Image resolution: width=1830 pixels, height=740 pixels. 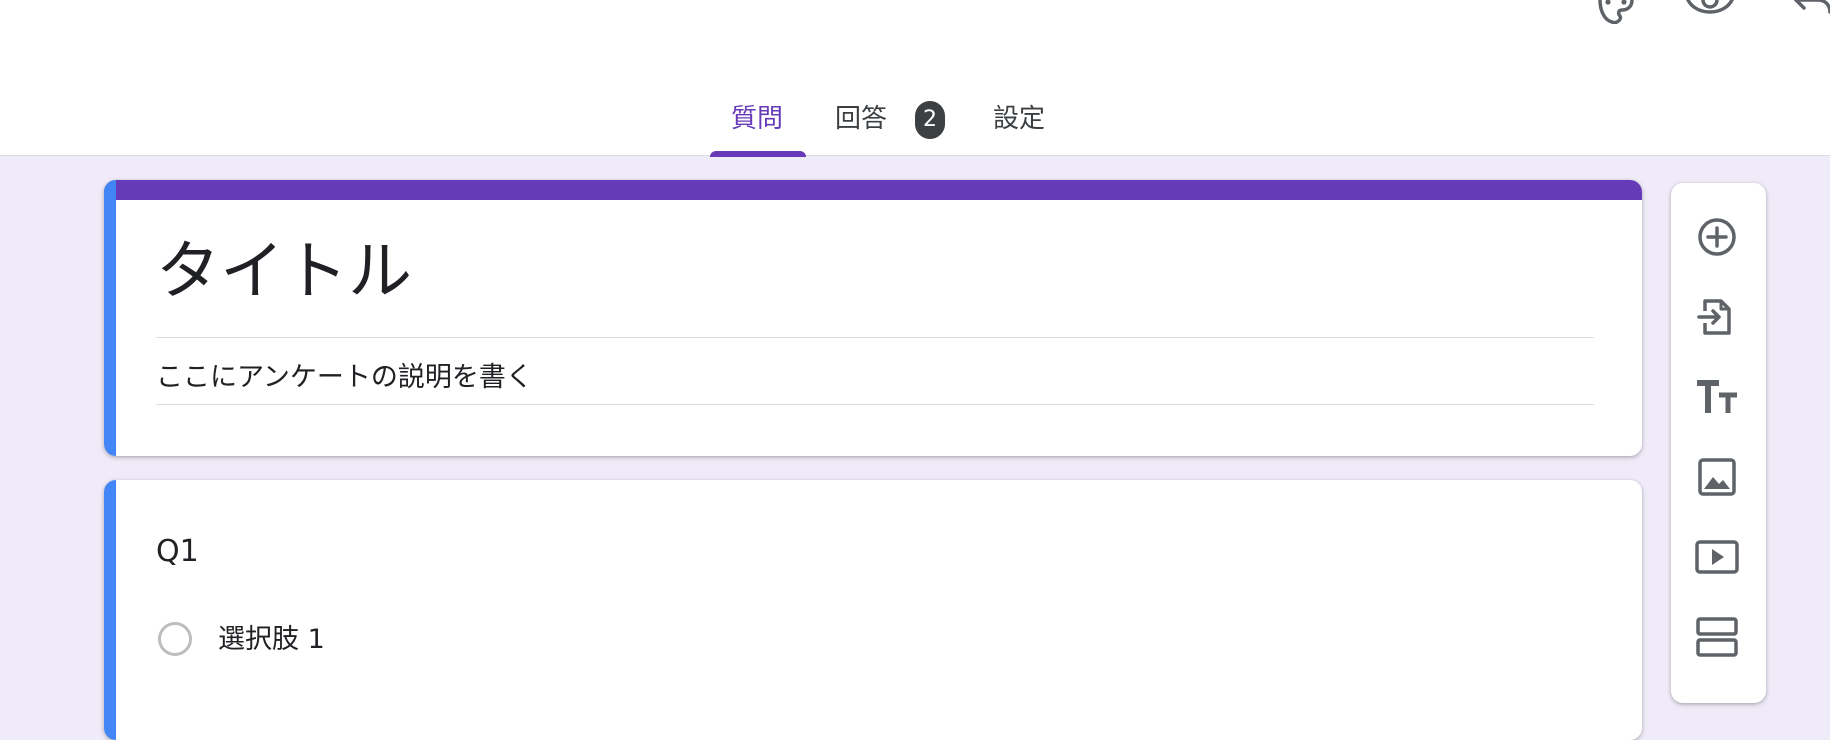 What do you see at coordinates (900, 126) in the screenshot?
I see `tab-responses: 回答 2` at bounding box center [900, 126].